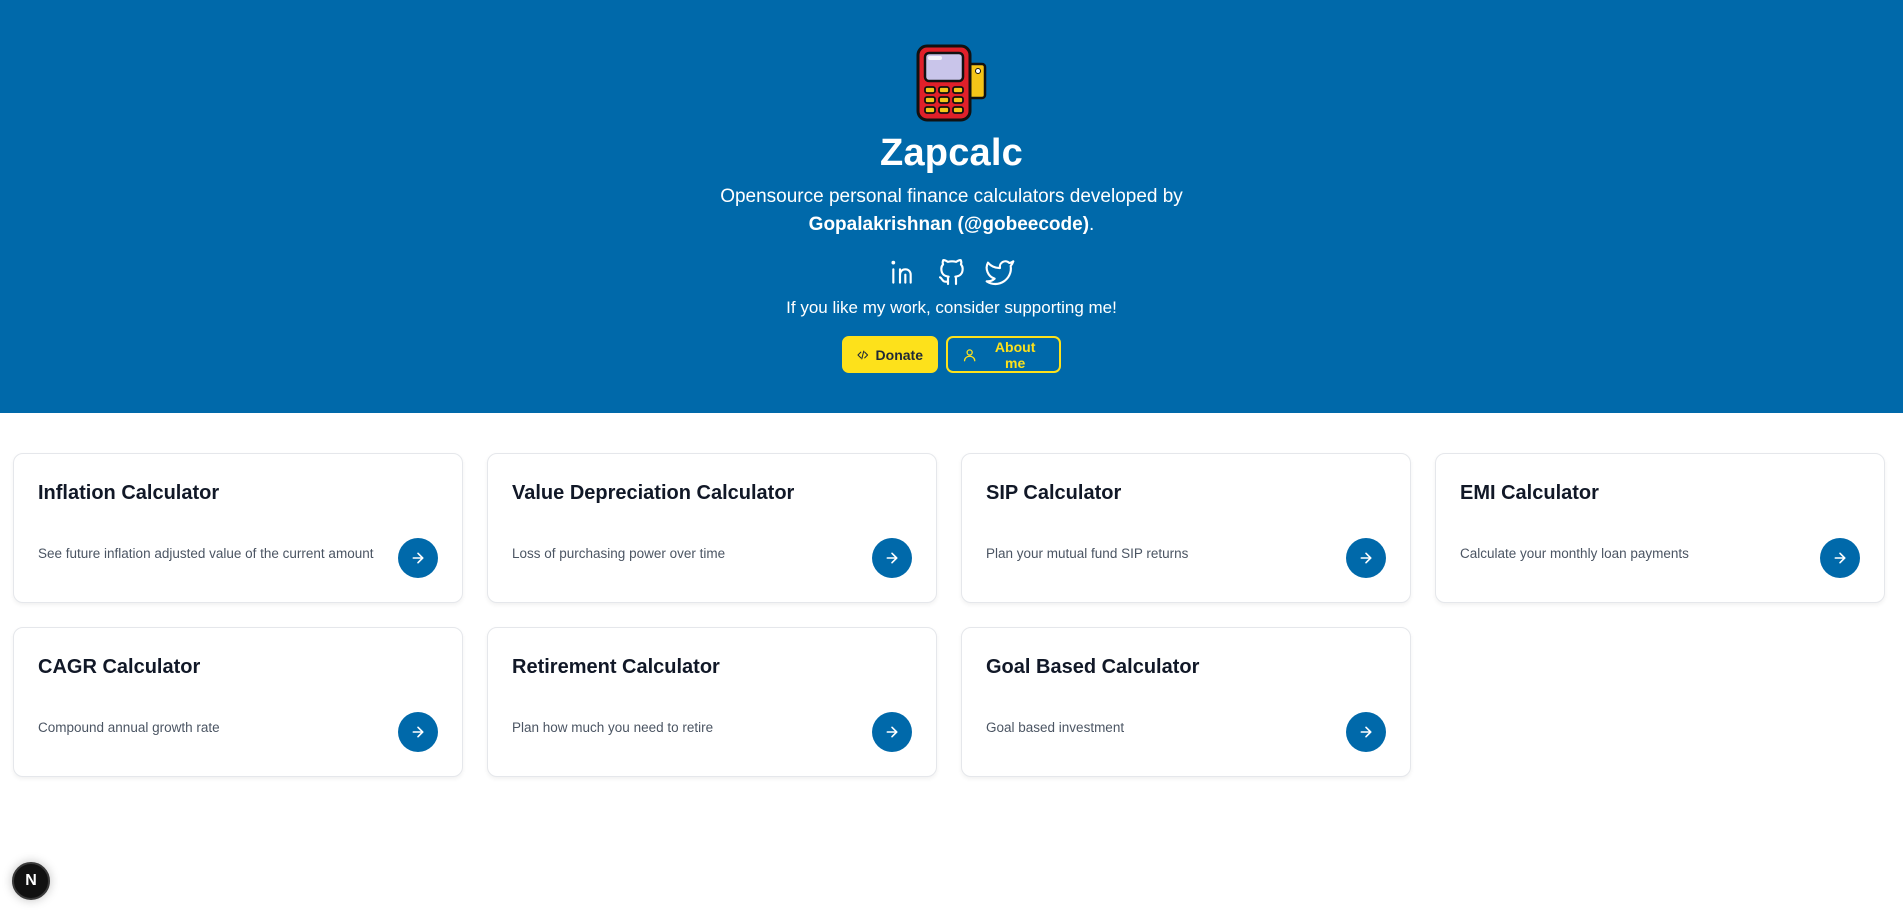 This screenshot has width=1903, height=912. Describe the element at coordinates (952, 83) in the screenshot. I see `calculator-logo-icon` at that location.